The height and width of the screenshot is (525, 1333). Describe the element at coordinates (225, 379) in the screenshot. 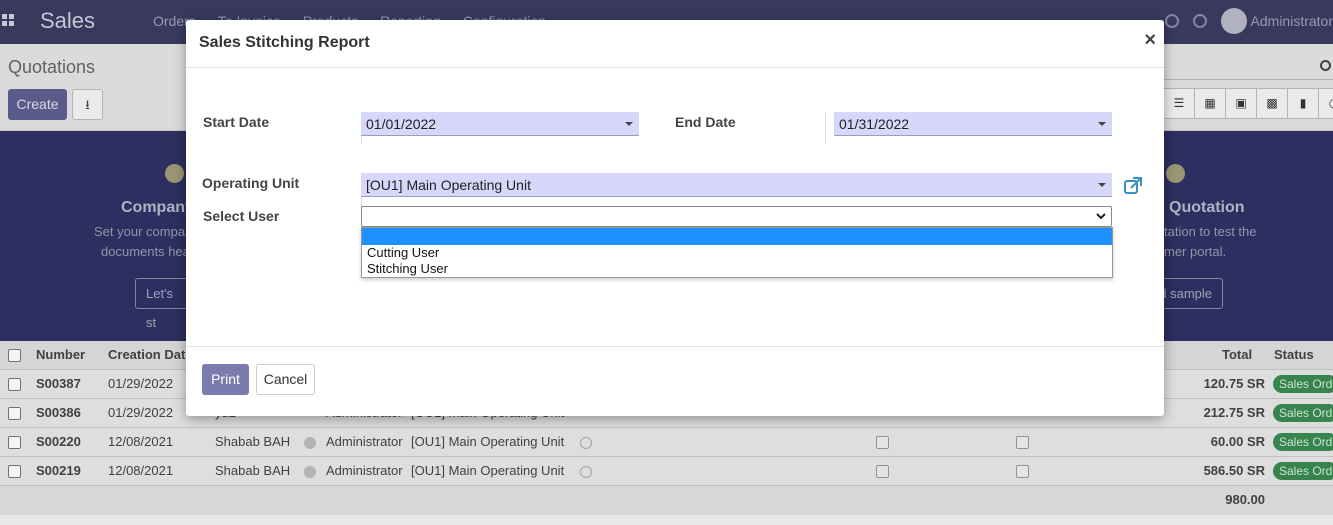

I see `print-button: Print` at that location.